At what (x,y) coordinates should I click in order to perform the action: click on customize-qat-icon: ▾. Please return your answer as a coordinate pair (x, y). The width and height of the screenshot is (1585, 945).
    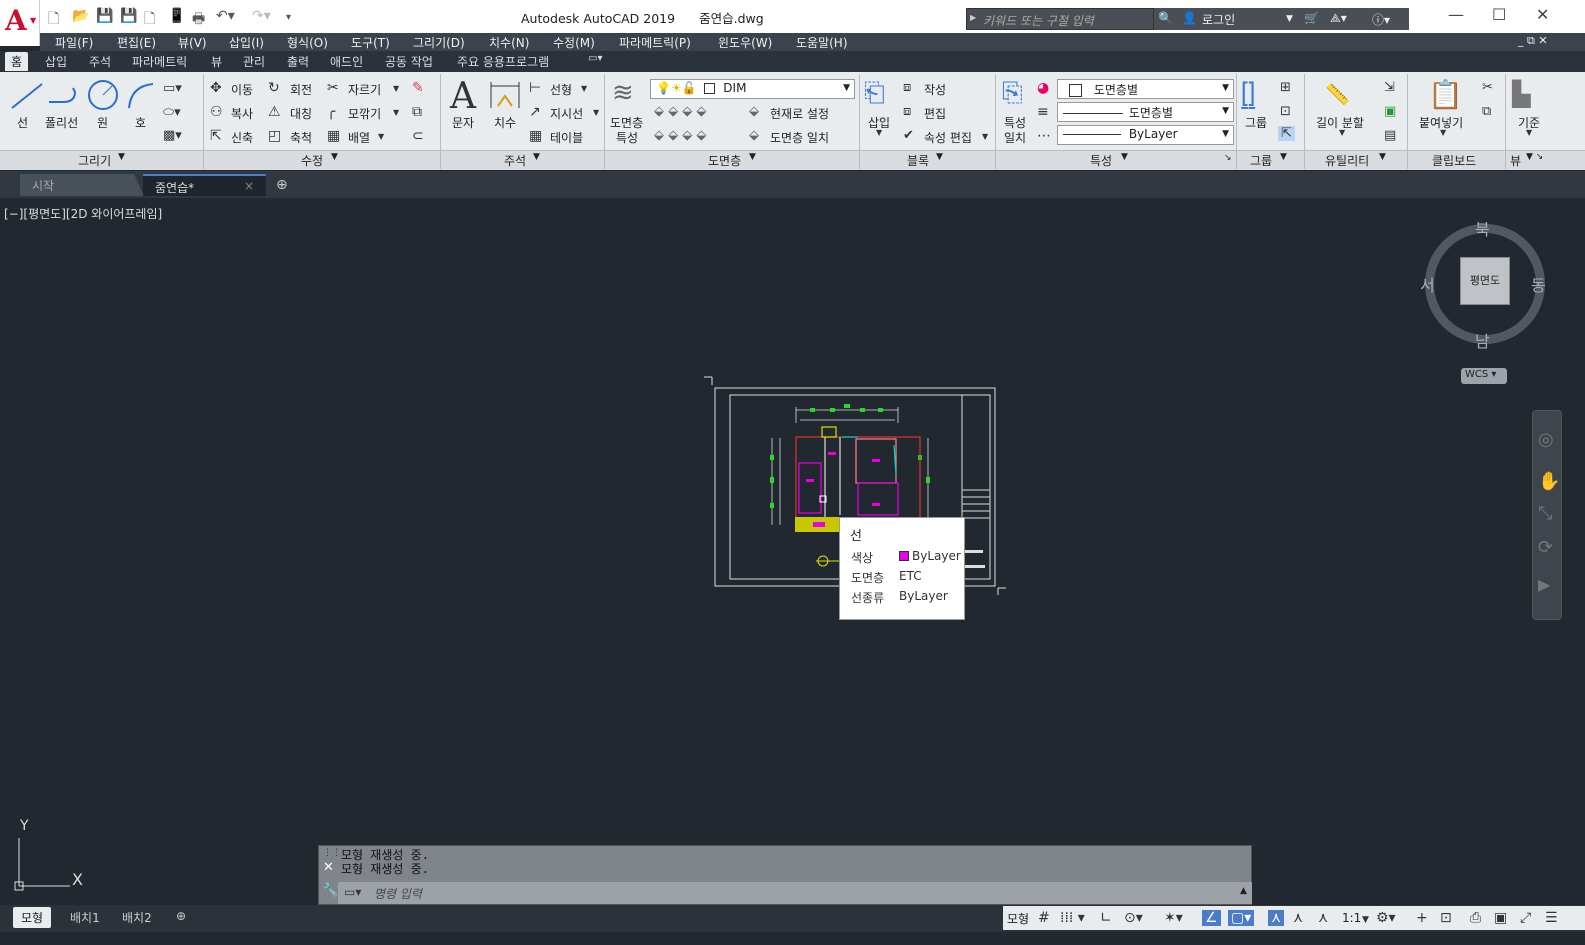
    Looking at the image, I should click on (288, 17).